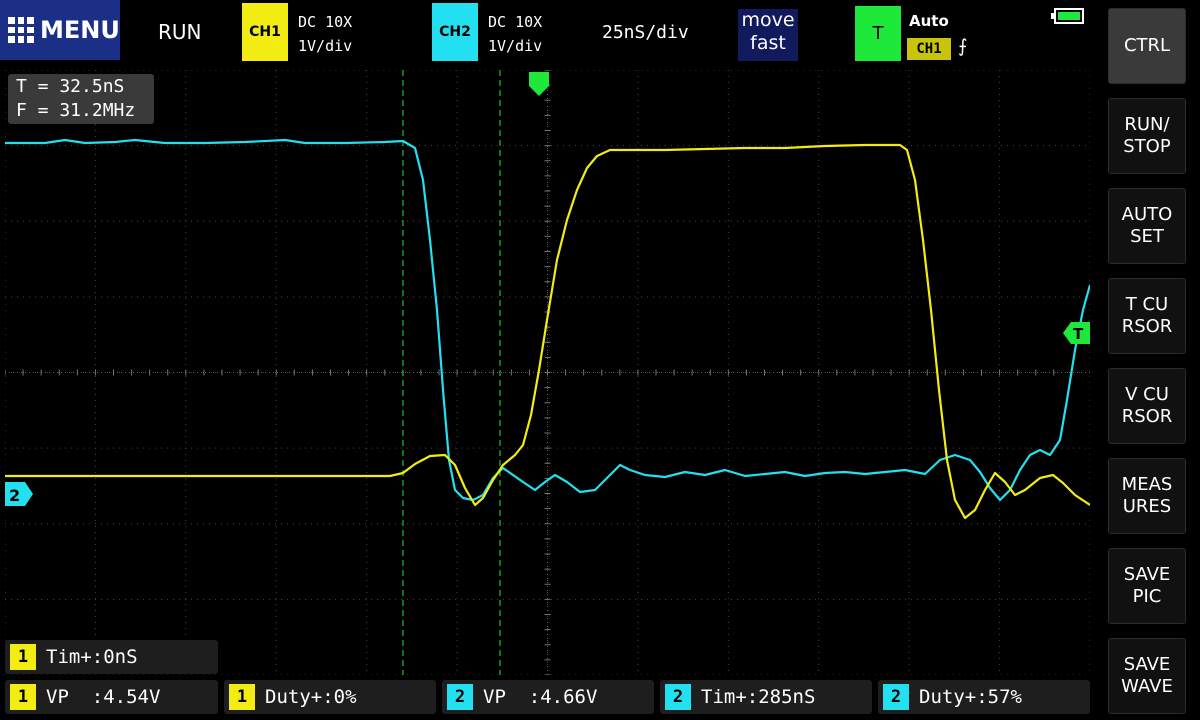 The image size is (1200, 720). I want to click on menu-label: MENU, so click(80, 30).